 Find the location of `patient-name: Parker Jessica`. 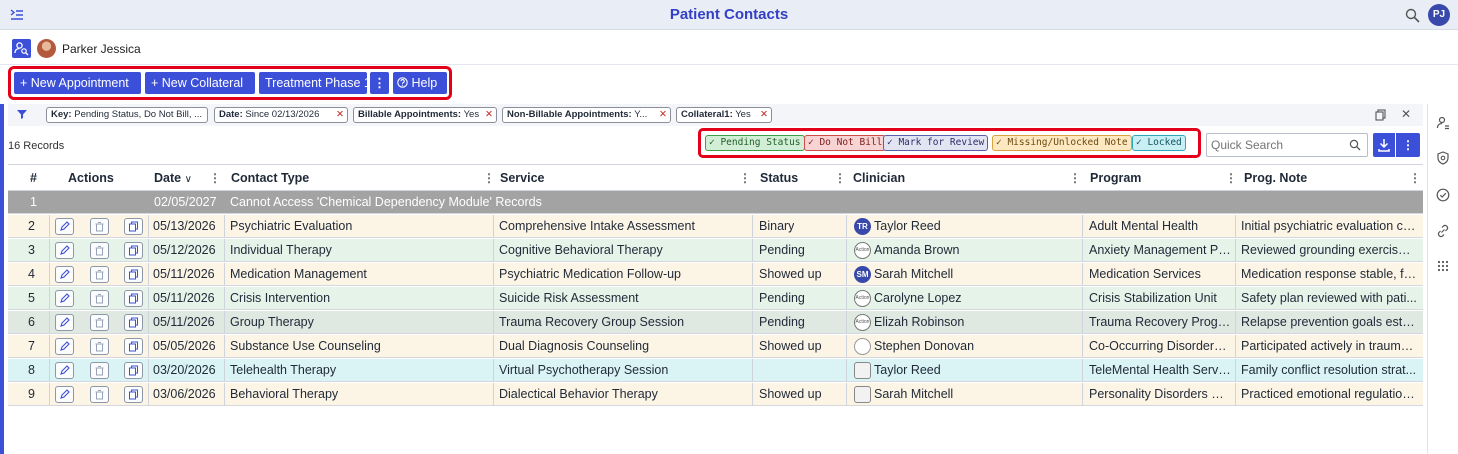

patient-name: Parker Jessica is located at coordinates (101, 49).